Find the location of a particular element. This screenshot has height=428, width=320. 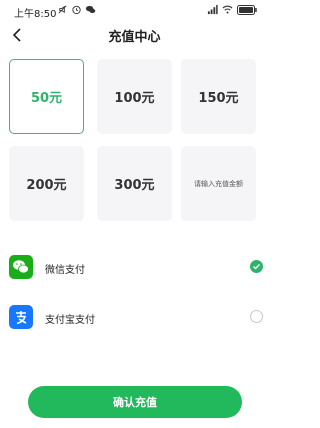

payment-label-wechat: 微信支付 is located at coordinates (65, 270).